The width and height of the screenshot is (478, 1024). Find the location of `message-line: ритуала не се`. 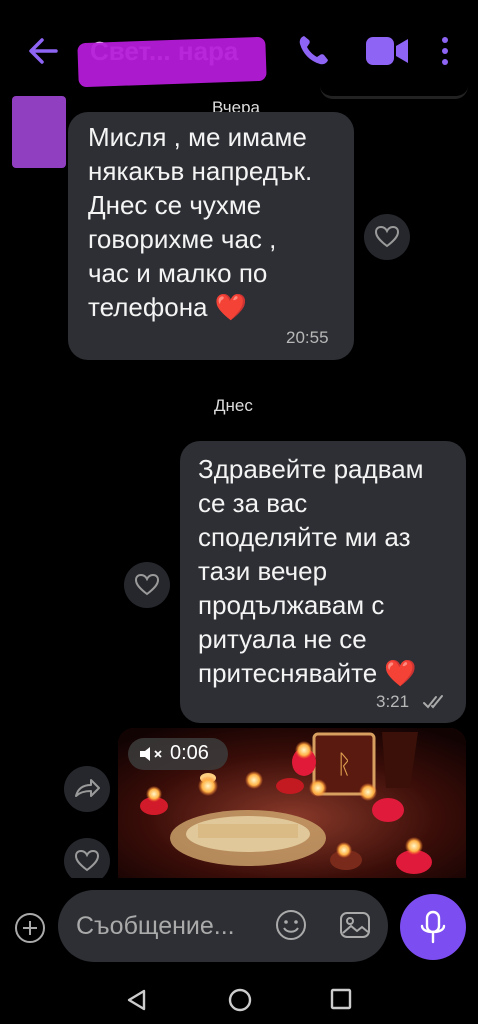

message-line: ритуала не се is located at coordinates (282, 639).